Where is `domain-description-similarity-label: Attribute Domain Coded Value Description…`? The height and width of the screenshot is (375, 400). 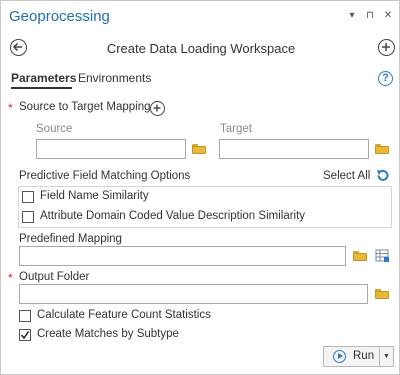
domain-description-similarity-label: Attribute Domain Coded Value Description… is located at coordinates (173, 216).